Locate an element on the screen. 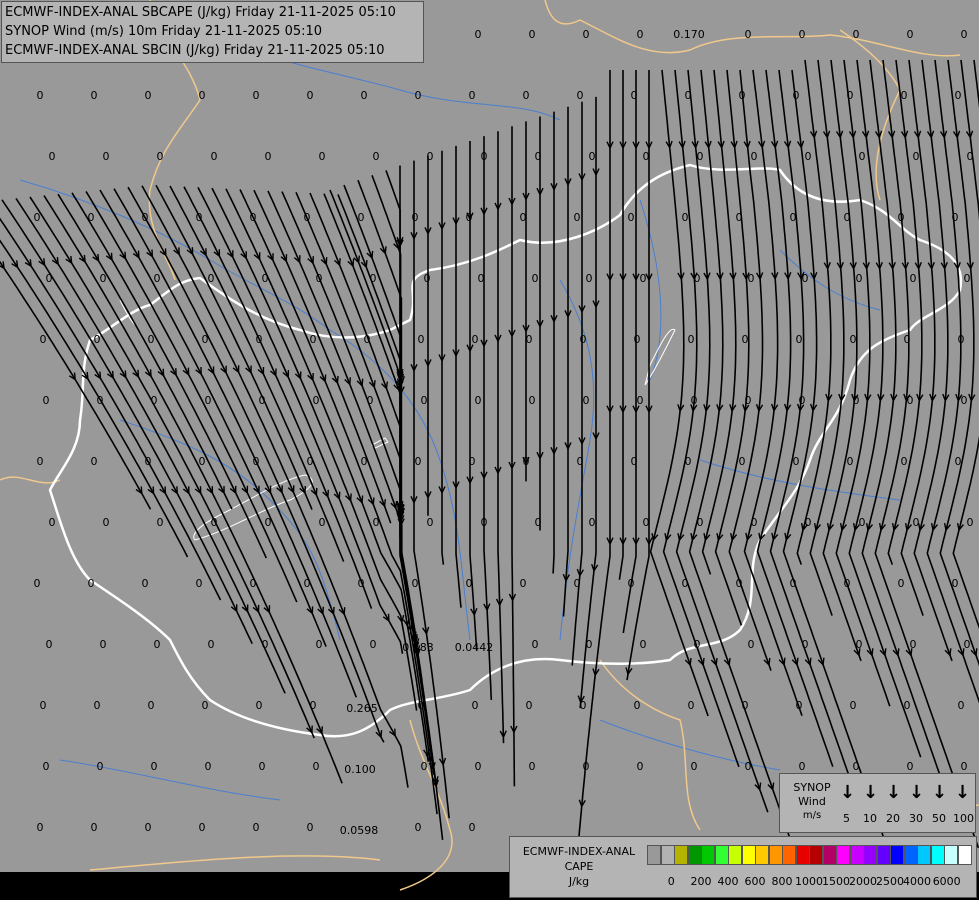 The image size is (979, 900). cape-legend-tick: 6000 is located at coordinates (946, 881).